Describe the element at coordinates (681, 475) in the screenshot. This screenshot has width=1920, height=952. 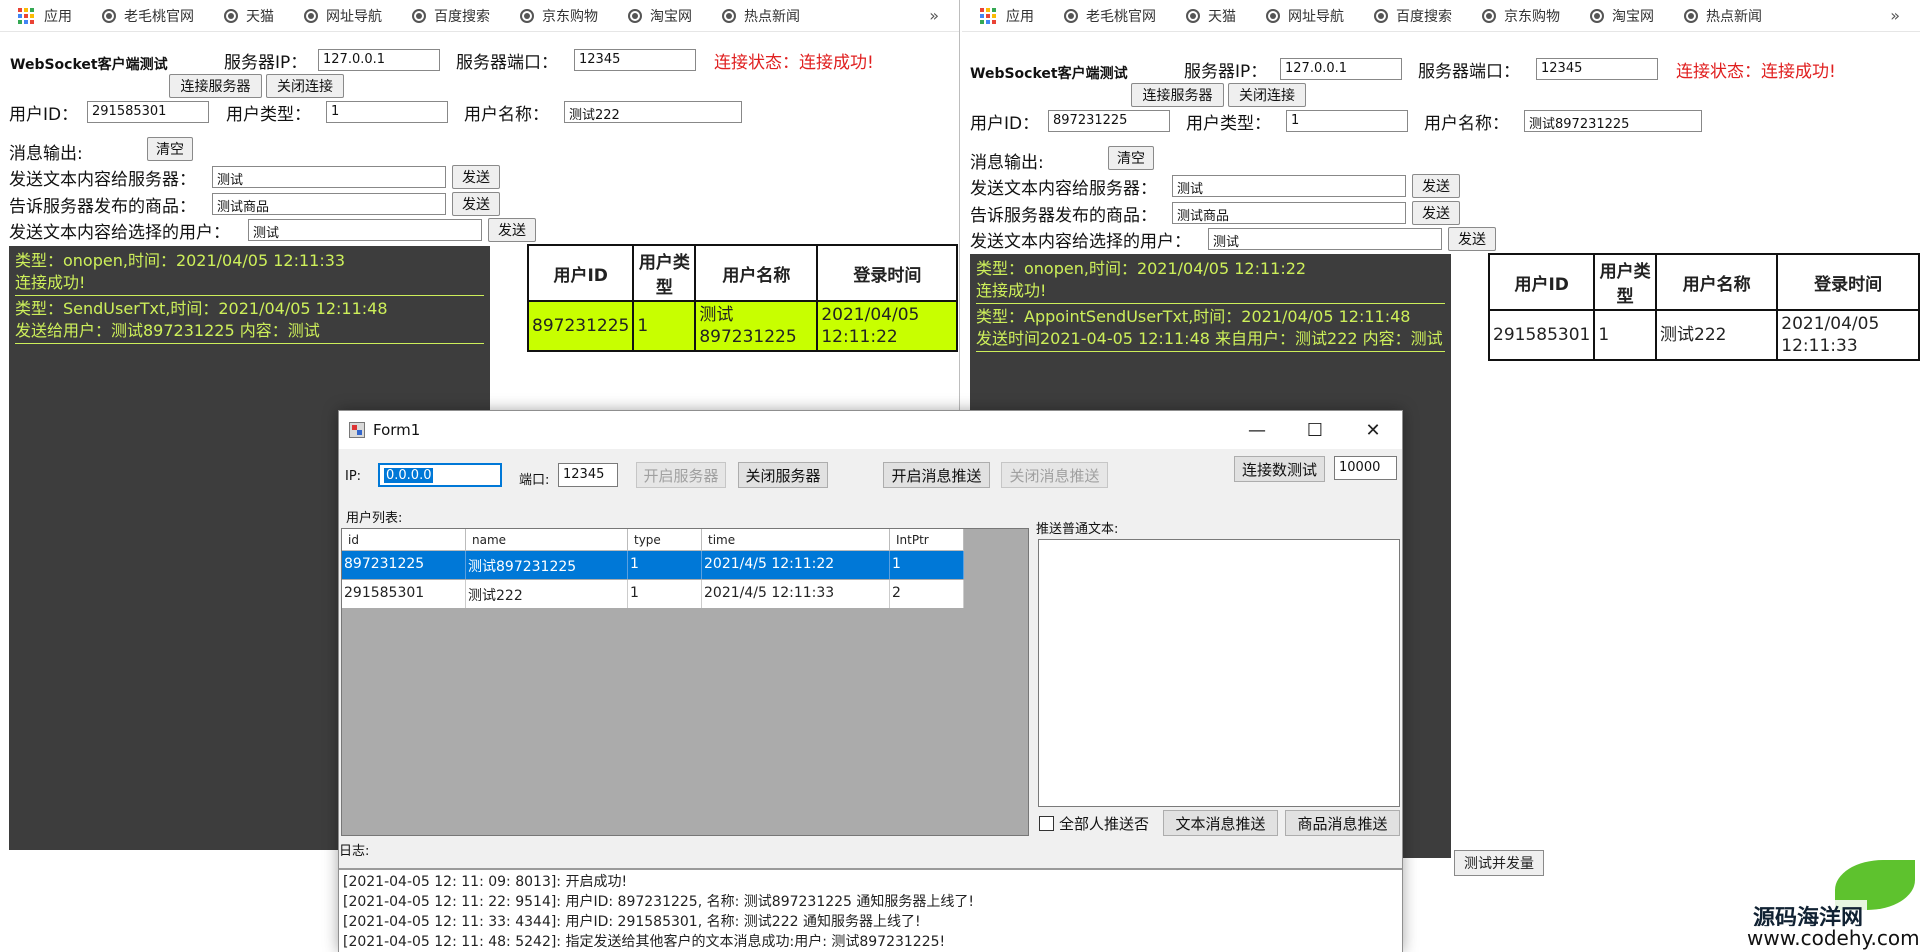
I see `start-server-button: 开启服务器` at that location.